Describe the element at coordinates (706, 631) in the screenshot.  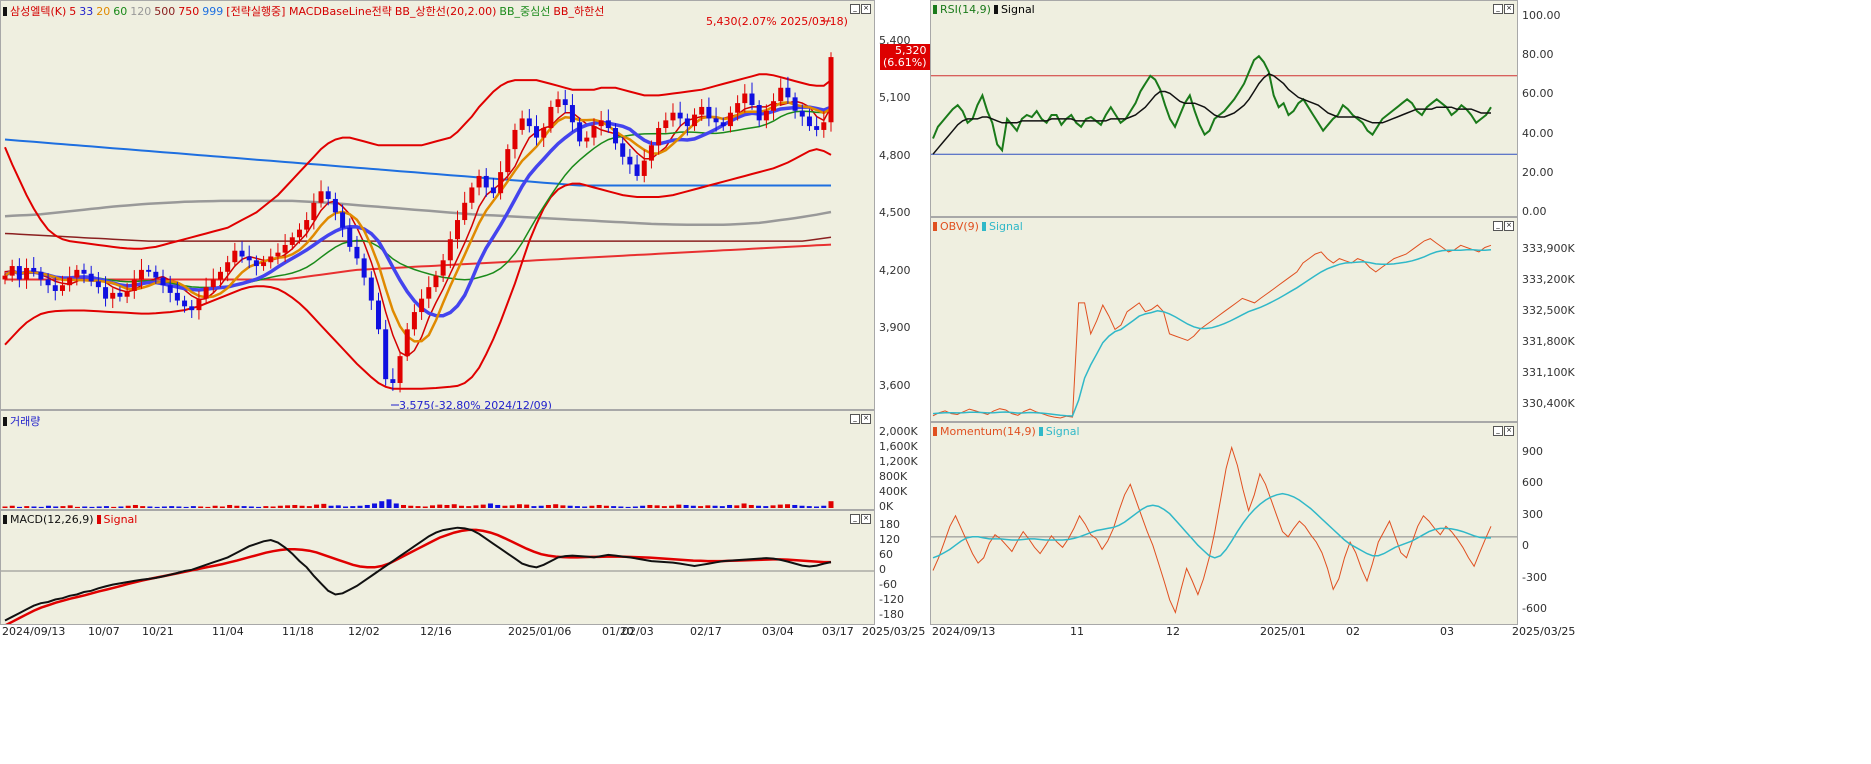
I see `date-tick-label: 02/17` at that location.